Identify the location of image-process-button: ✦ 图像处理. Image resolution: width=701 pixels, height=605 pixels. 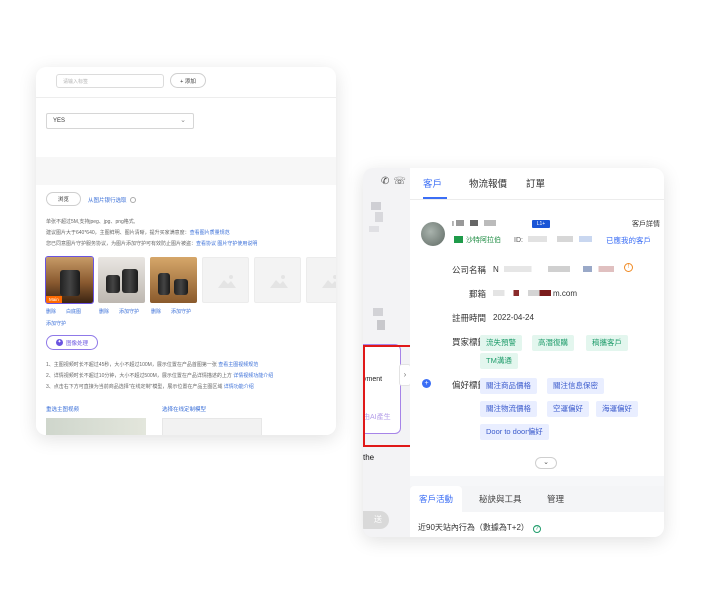
(72, 342).